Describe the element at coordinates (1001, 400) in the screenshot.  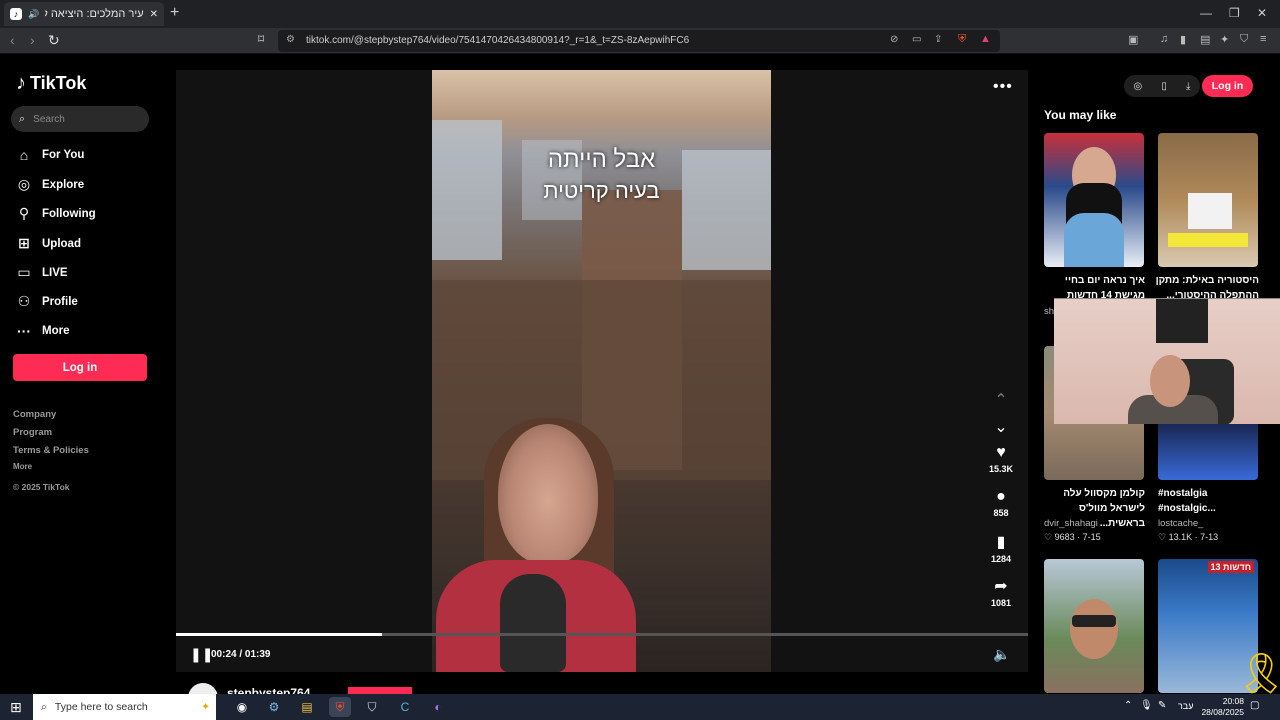
I see `previous-video-button: ⌃` at that location.